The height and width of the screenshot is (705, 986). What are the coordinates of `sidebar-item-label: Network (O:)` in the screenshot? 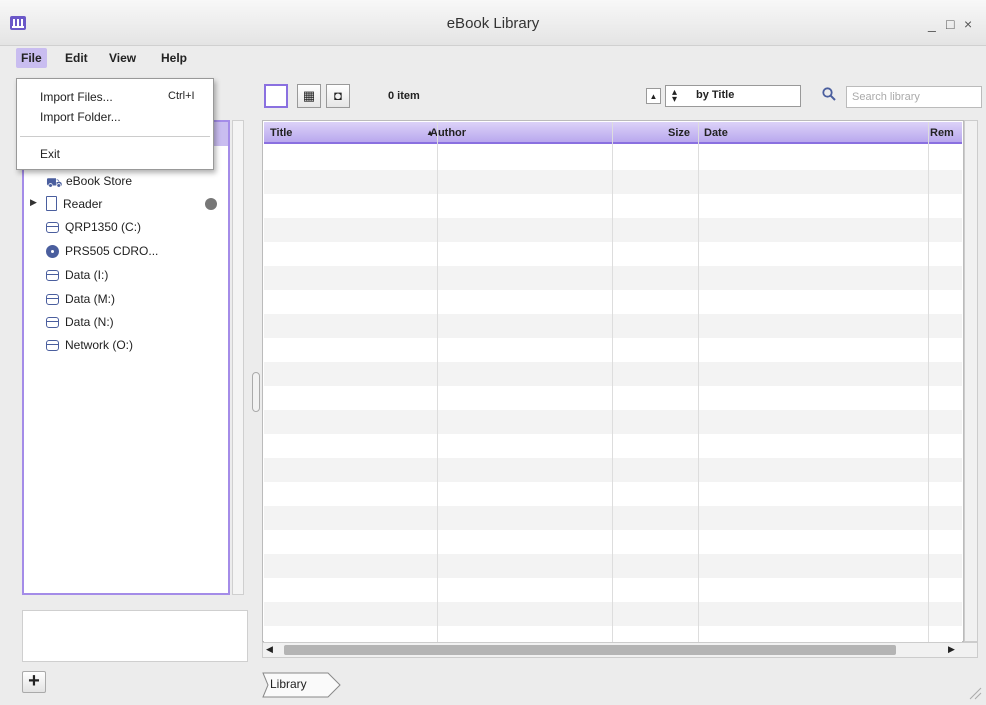 It's located at (99, 345).